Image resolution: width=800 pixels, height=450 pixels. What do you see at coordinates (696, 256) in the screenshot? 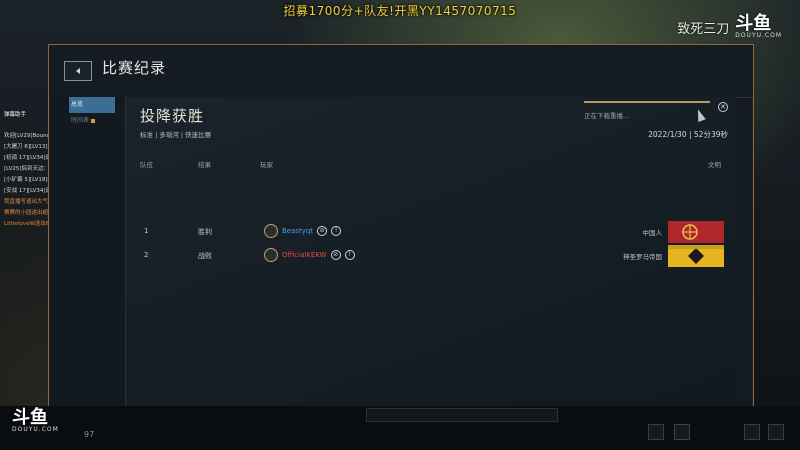
I see `hre-civ-flag-icon` at bounding box center [696, 256].